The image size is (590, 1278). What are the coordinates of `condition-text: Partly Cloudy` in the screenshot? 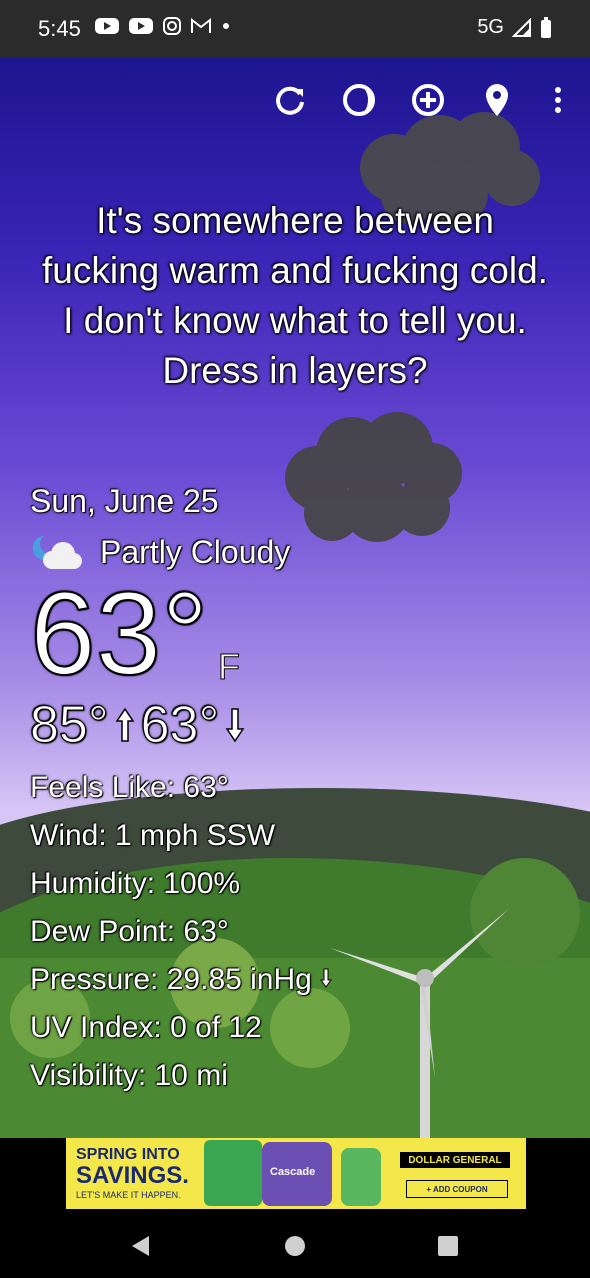 It's located at (195, 551).